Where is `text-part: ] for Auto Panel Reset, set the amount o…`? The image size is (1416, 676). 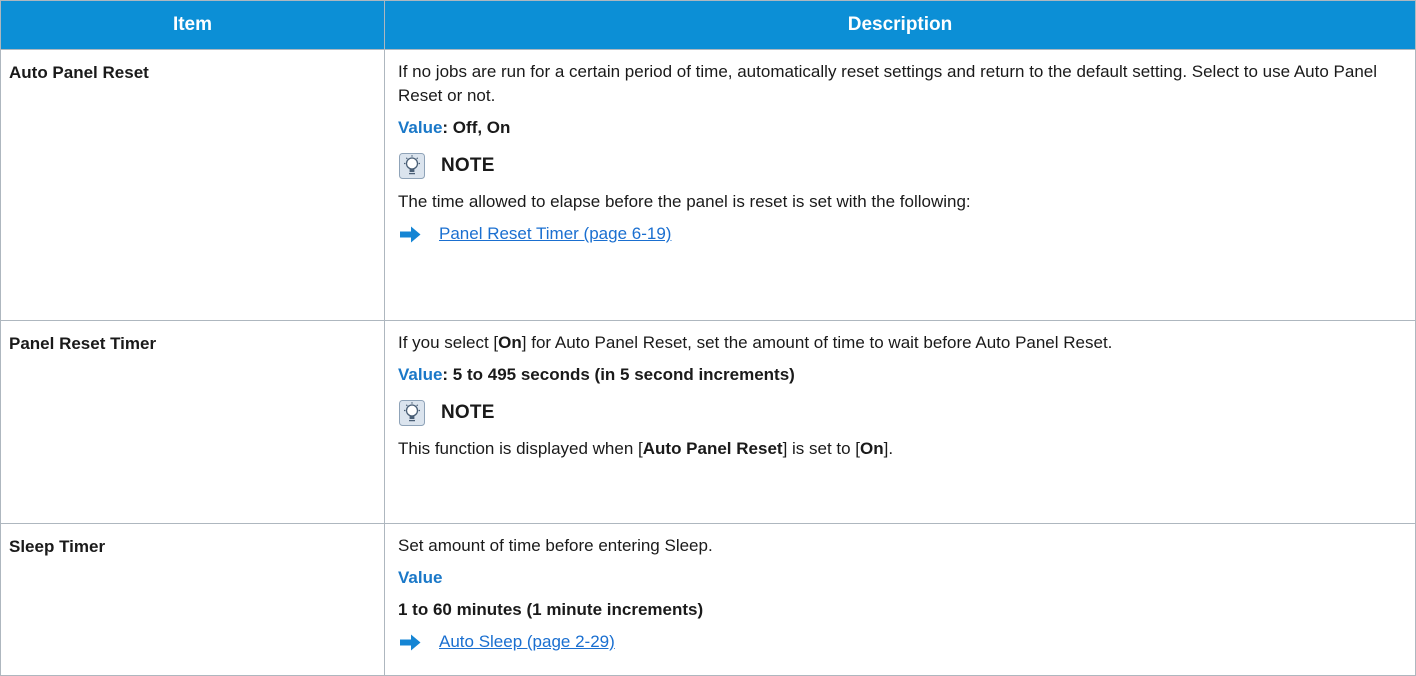
text-part: ] for Auto Panel Reset, set the amount o… is located at coordinates (817, 342).